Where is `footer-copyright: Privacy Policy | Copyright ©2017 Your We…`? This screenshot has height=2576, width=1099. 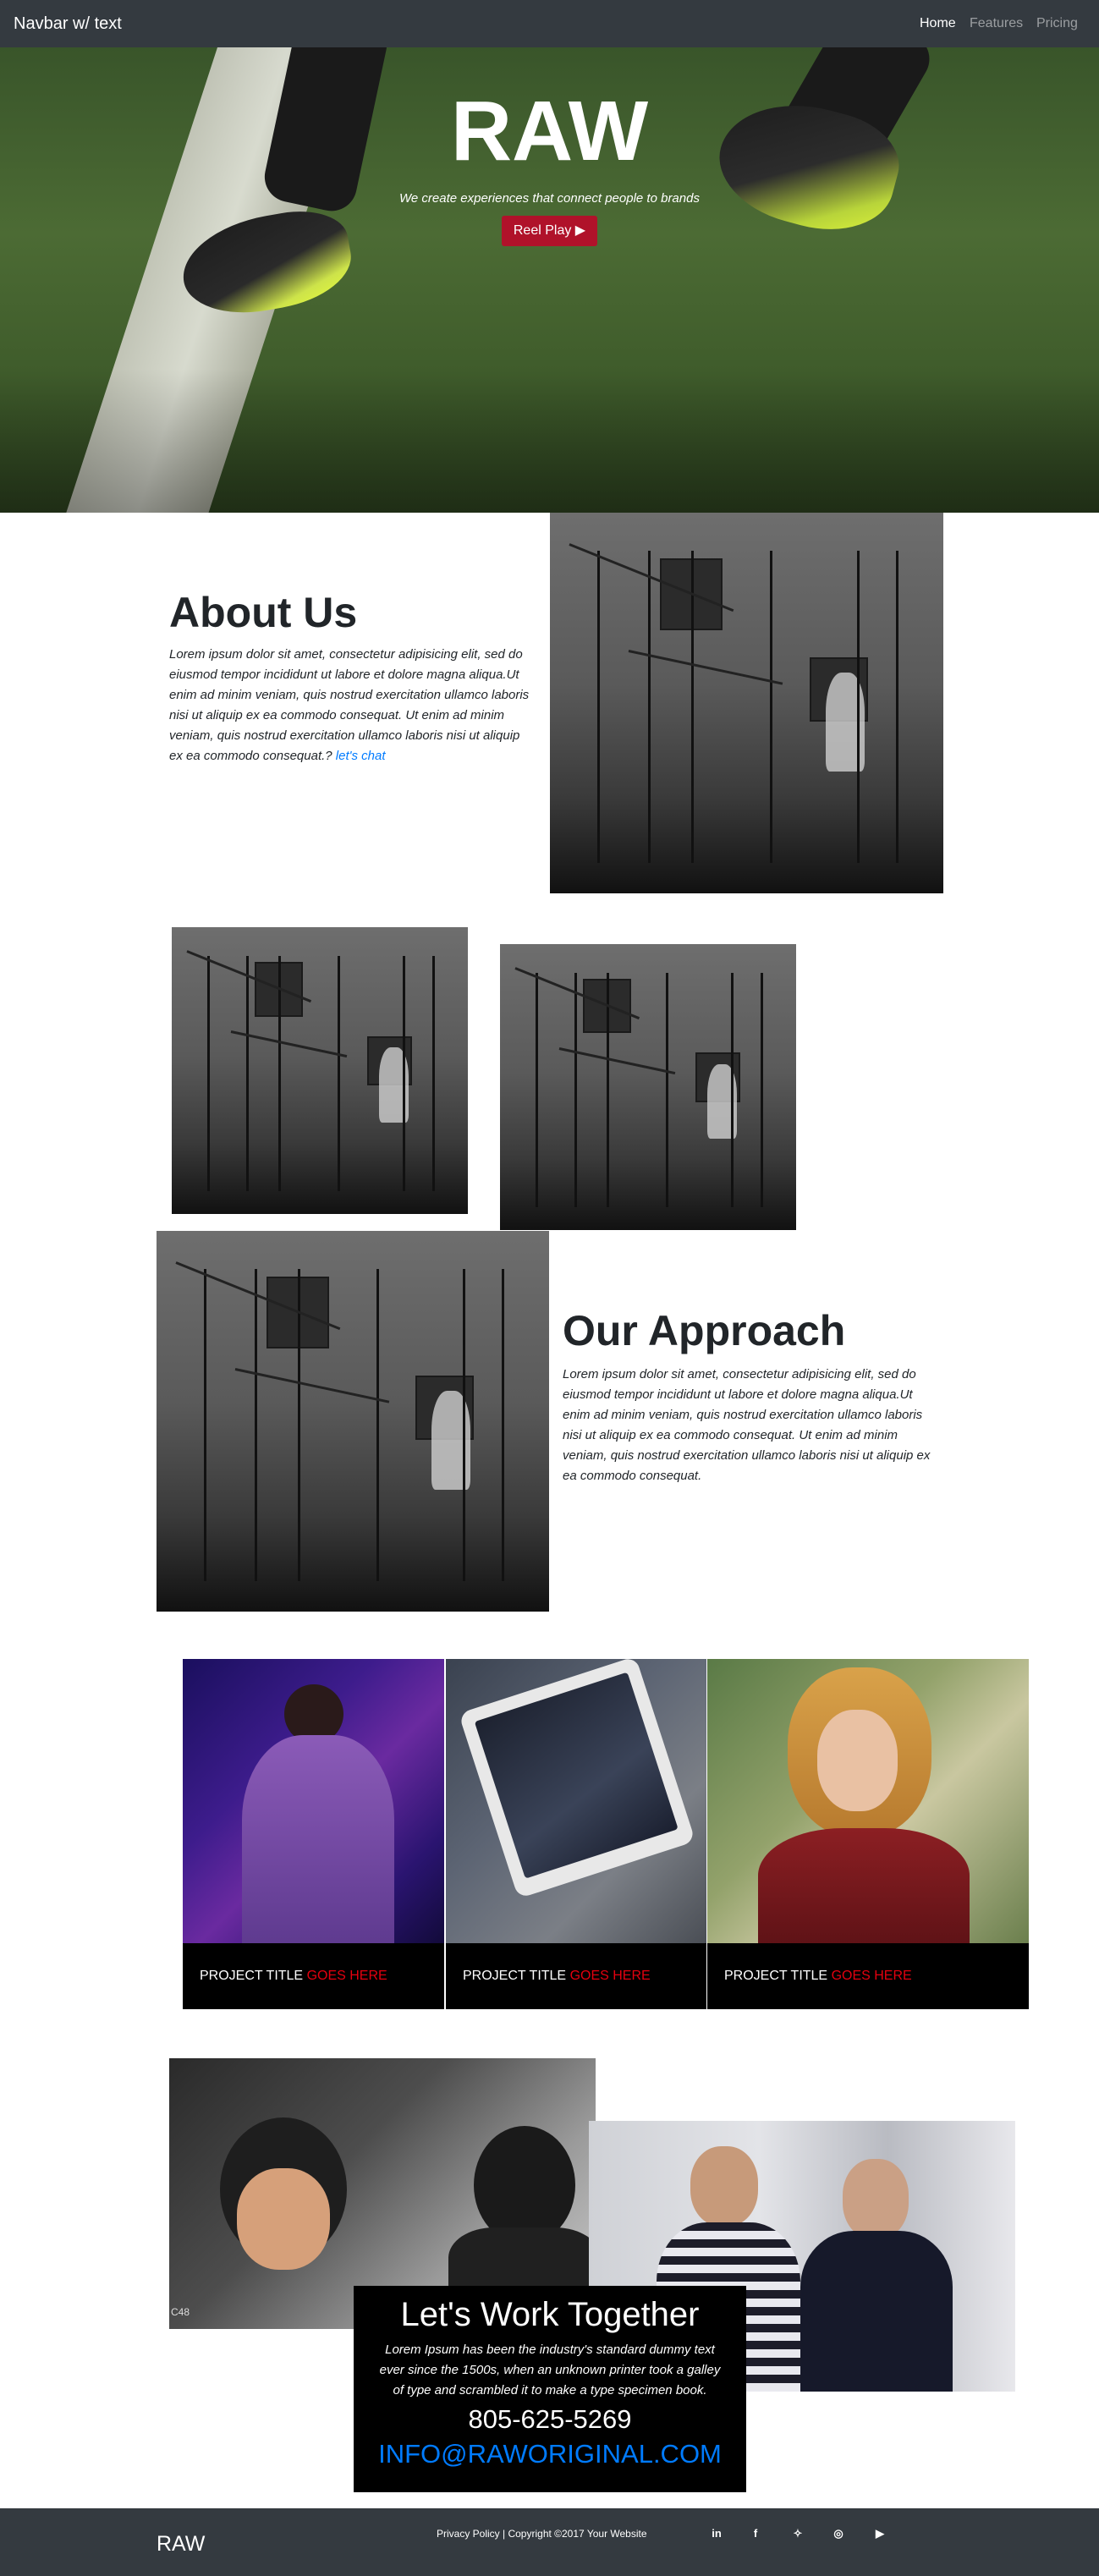
footer-copyright: Privacy Policy | Copyright ©2017 Your We… is located at coordinates (542, 2534).